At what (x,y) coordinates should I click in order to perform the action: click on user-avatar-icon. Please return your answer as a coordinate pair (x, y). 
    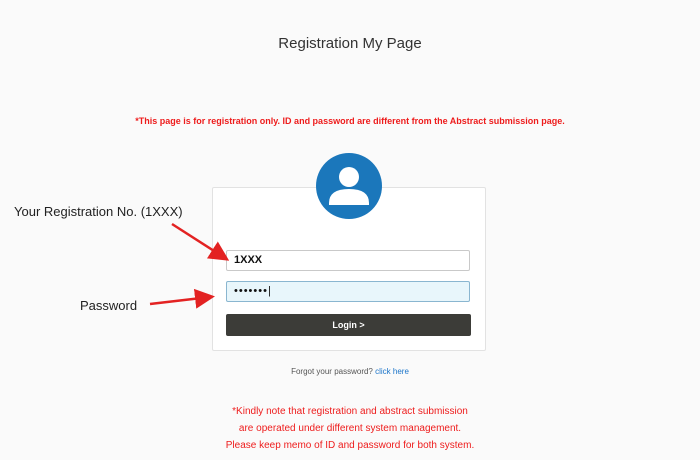
    Looking at the image, I should click on (349, 186).